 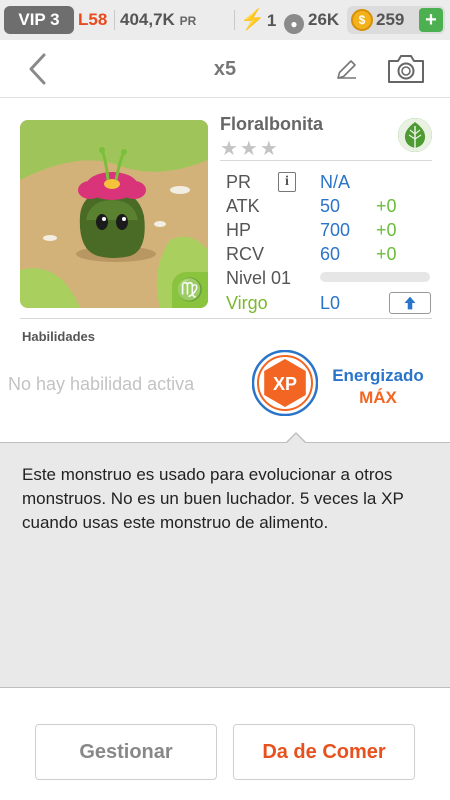 What do you see at coordinates (126, 752) in the screenshot?
I see `manage-button: Gestionar` at bounding box center [126, 752].